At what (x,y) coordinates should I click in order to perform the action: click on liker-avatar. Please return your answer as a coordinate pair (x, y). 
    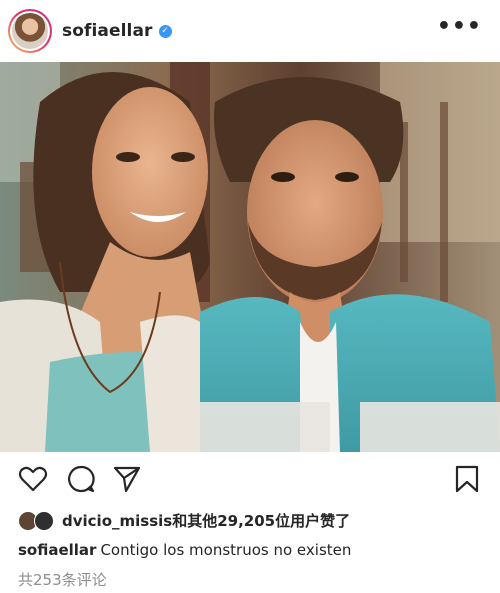
    Looking at the image, I should click on (44, 520).